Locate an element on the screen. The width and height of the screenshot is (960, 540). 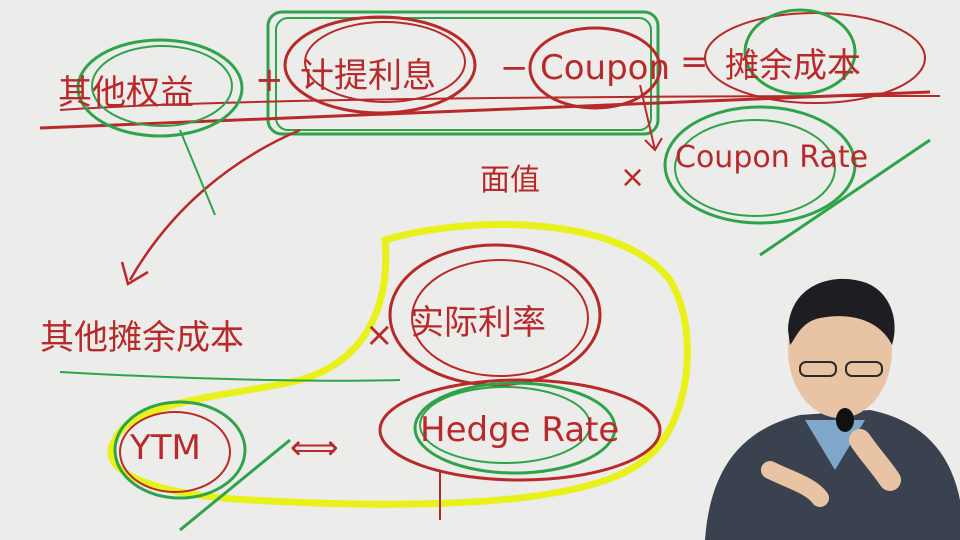
term-coupon-rate: Coupon Rate is located at coordinates (772, 157).